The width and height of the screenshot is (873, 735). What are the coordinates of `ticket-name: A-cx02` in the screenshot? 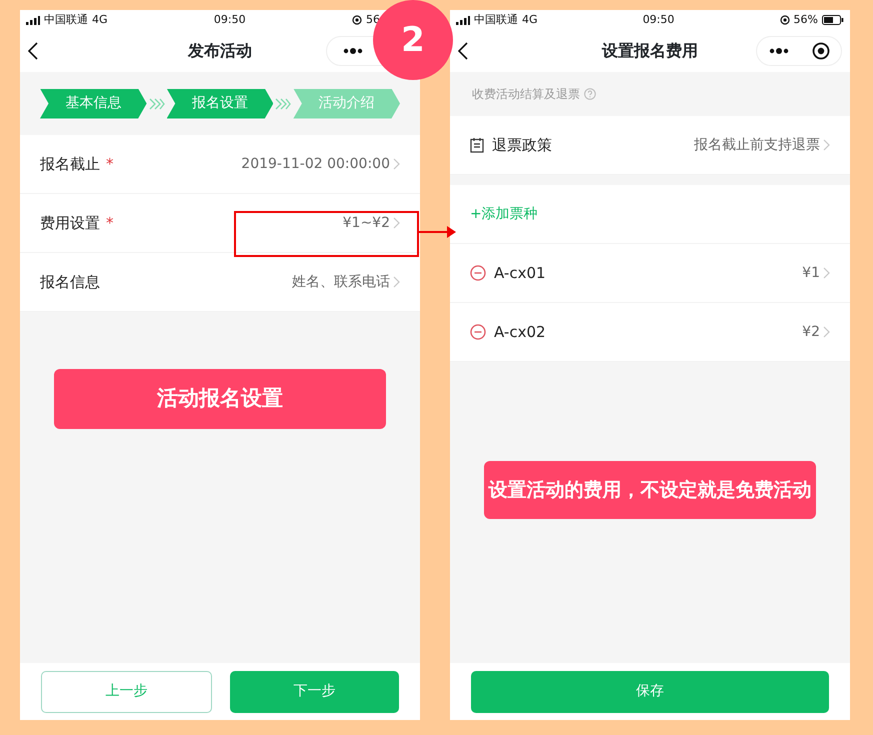 It's located at (520, 332).